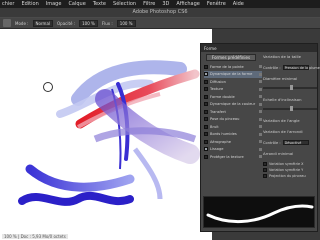  Describe the element at coordinates (216, 4) in the screenshot. I see `menu-window: Fenêtre` at that location.